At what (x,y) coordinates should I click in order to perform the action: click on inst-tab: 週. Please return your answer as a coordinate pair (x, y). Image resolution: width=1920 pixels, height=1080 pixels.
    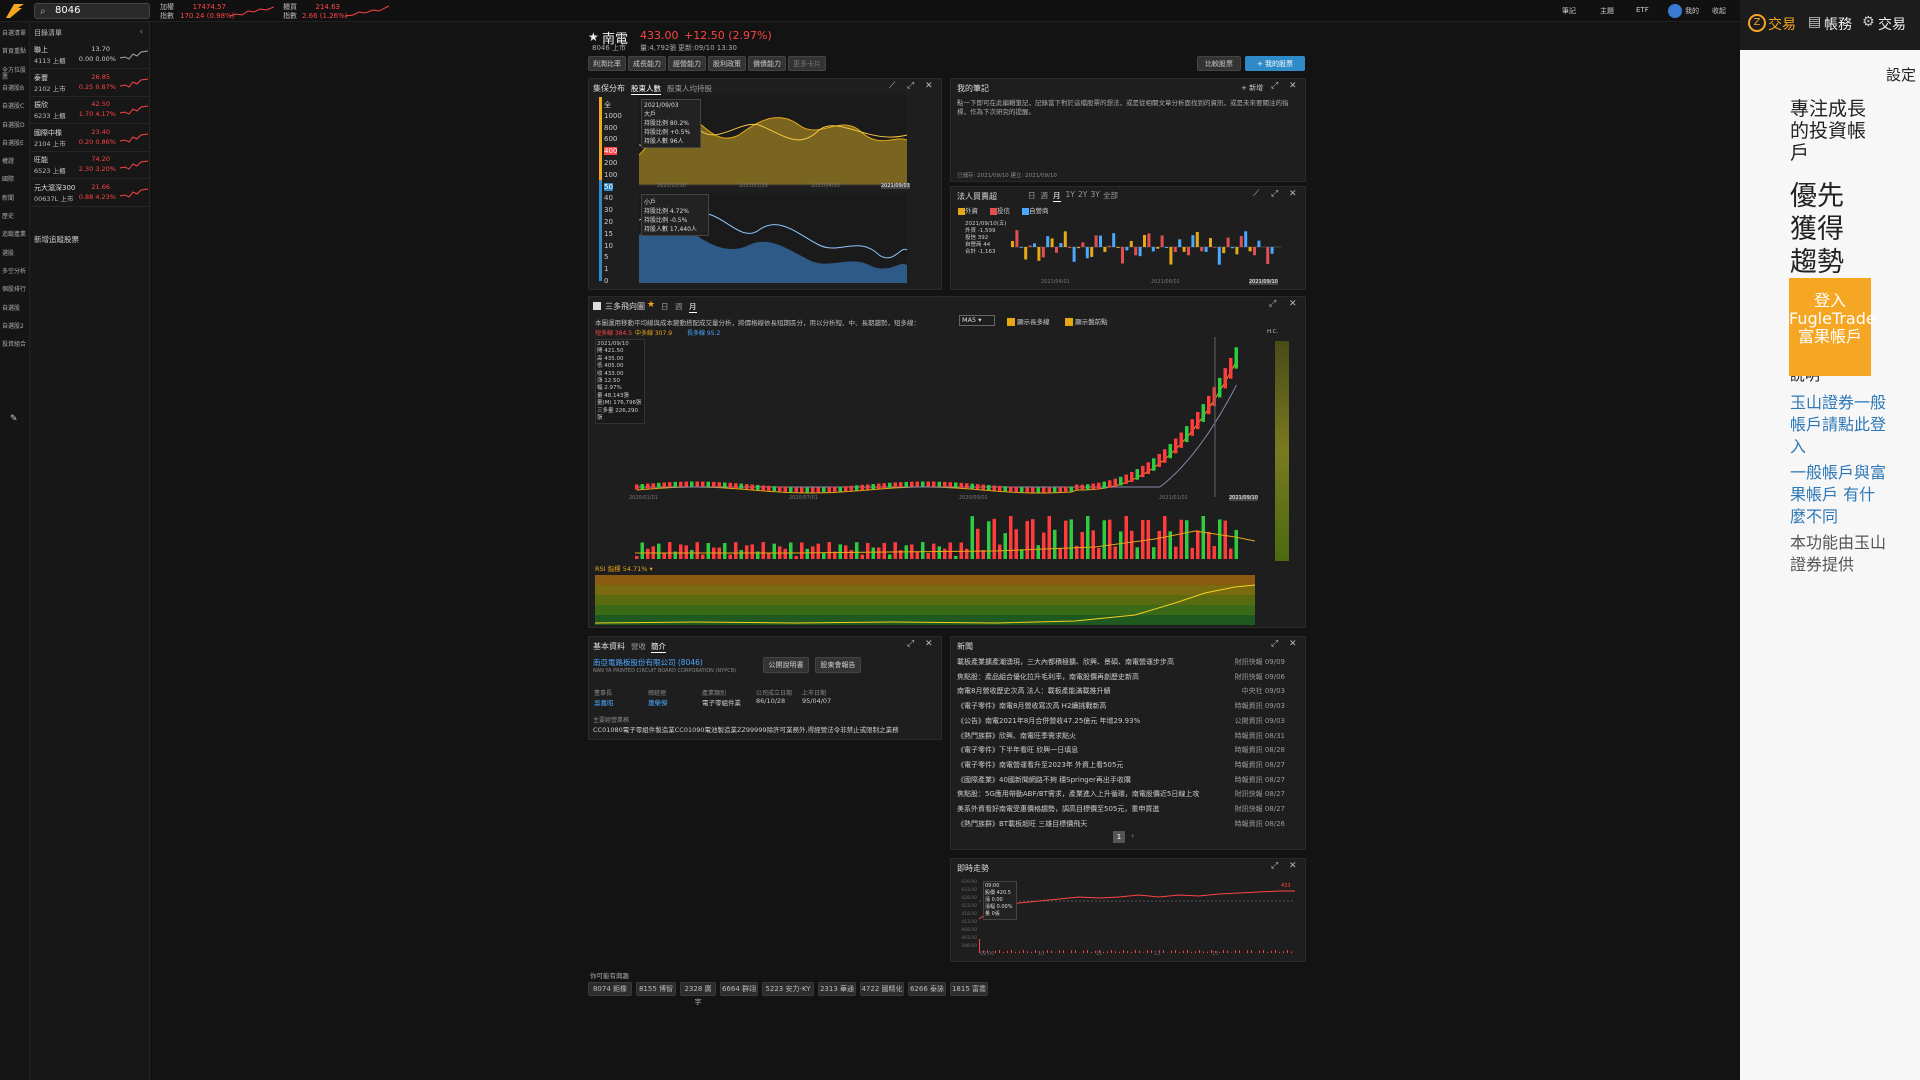
    Looking at the image, I should click on (1045, 195).